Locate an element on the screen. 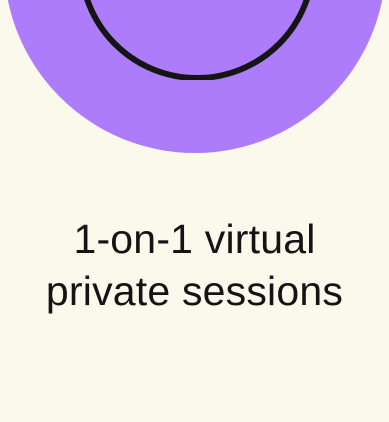  feature-title-line-2: private sessions is located at coordinates (194, 291).